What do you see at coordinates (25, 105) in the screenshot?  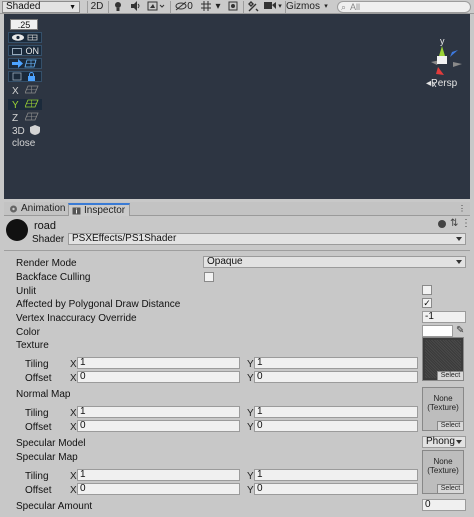 I see `axis-y-toggle: Y` at bounding box center [25, 105].